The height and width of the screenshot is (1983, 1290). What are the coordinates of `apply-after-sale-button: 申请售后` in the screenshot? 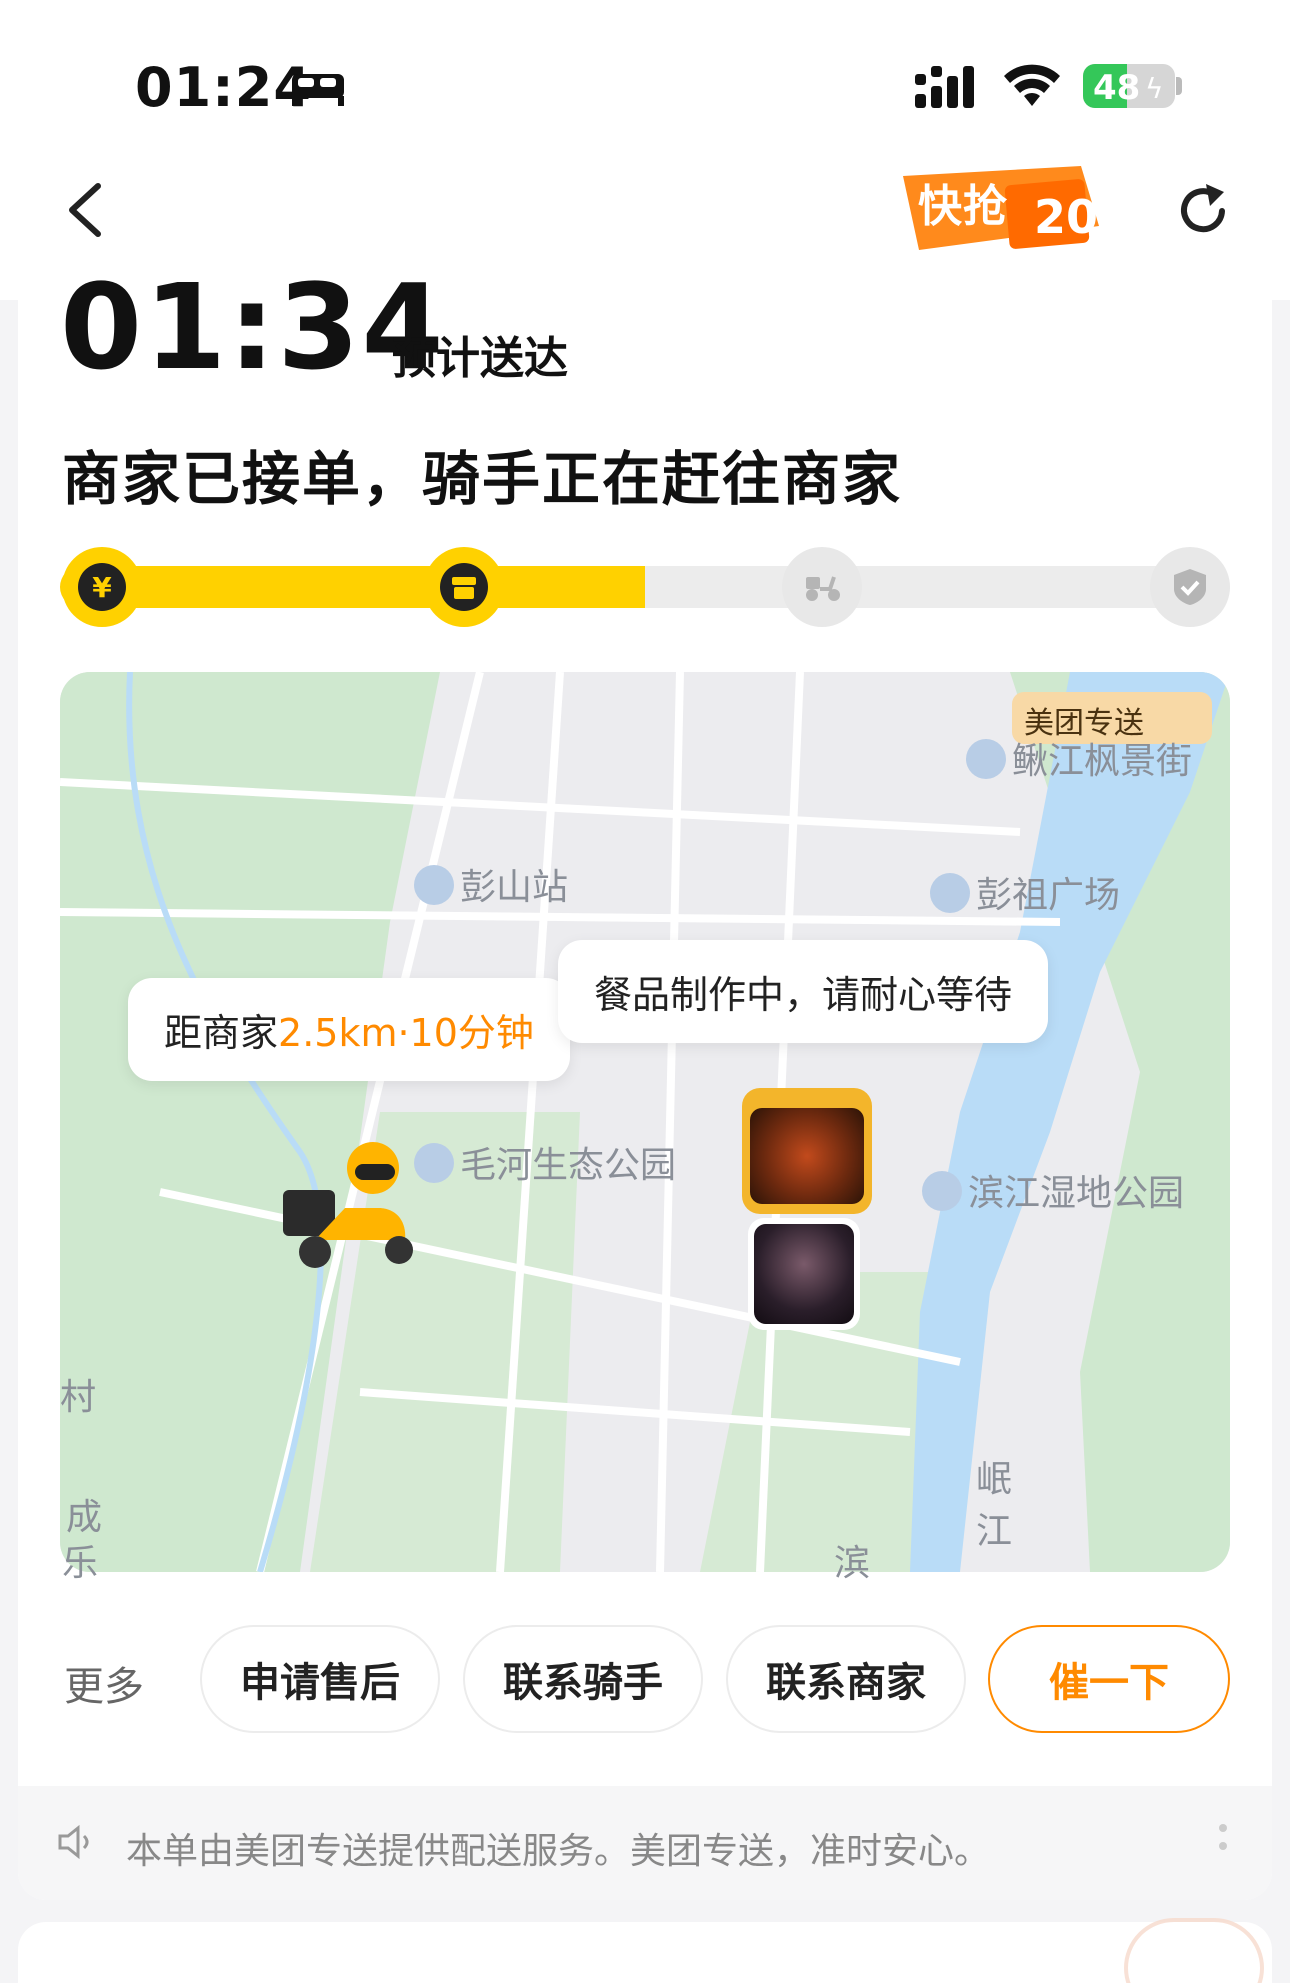 It's located at (320, 1679).